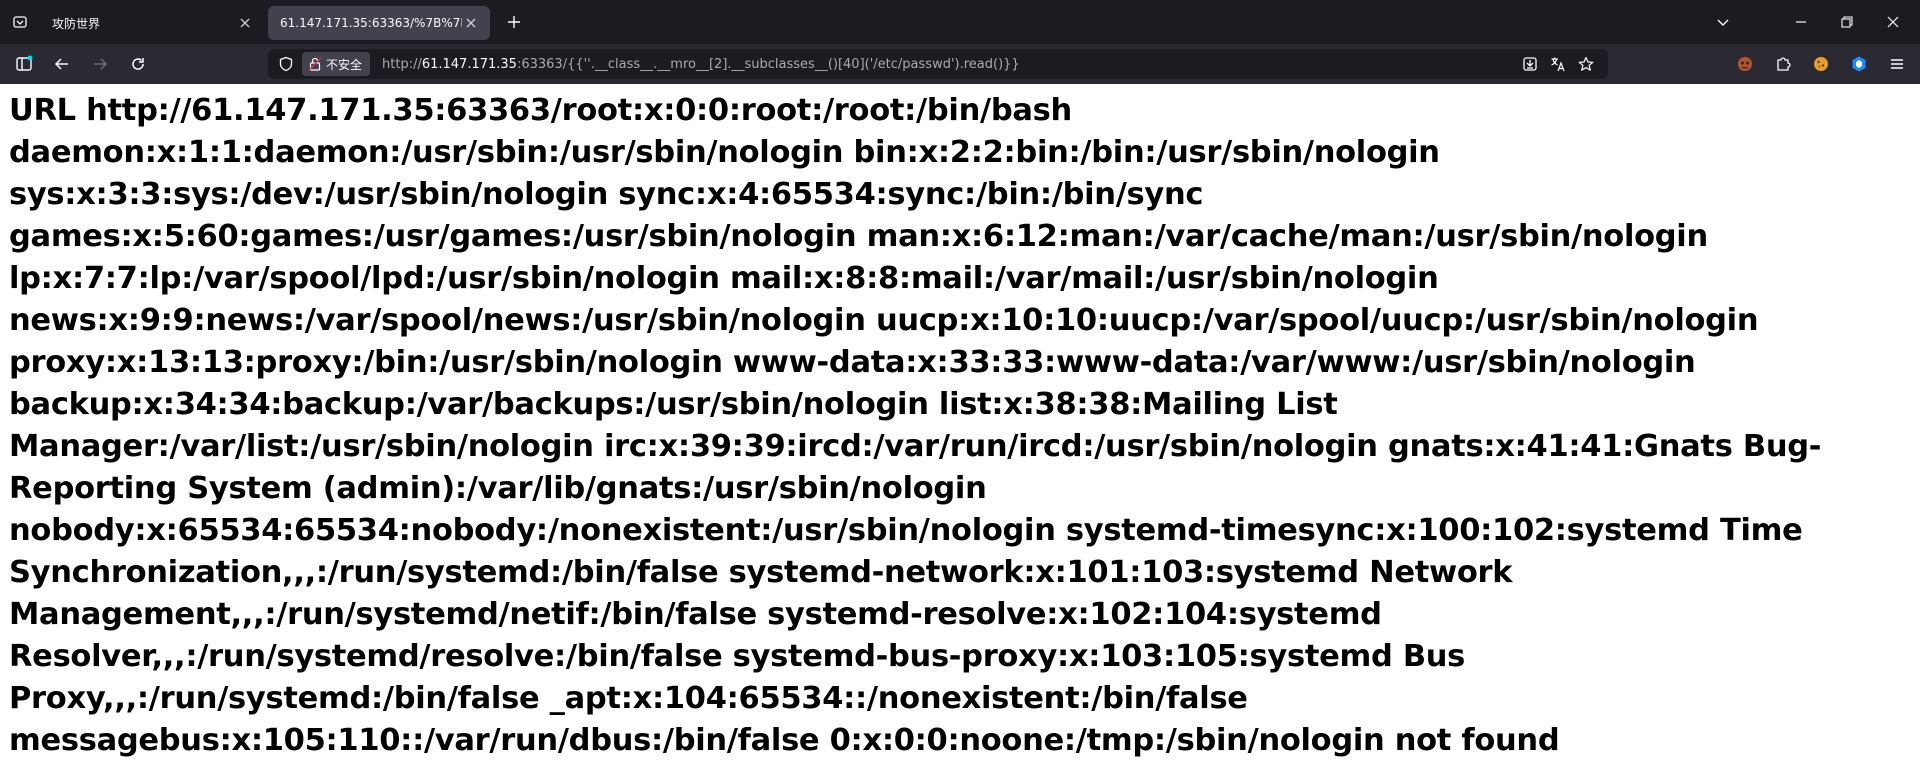 The image size is (1920, 762). Describe the element at coordinates (1723, 22) in the screenshot. I see `chevron-down-icon` at that location.